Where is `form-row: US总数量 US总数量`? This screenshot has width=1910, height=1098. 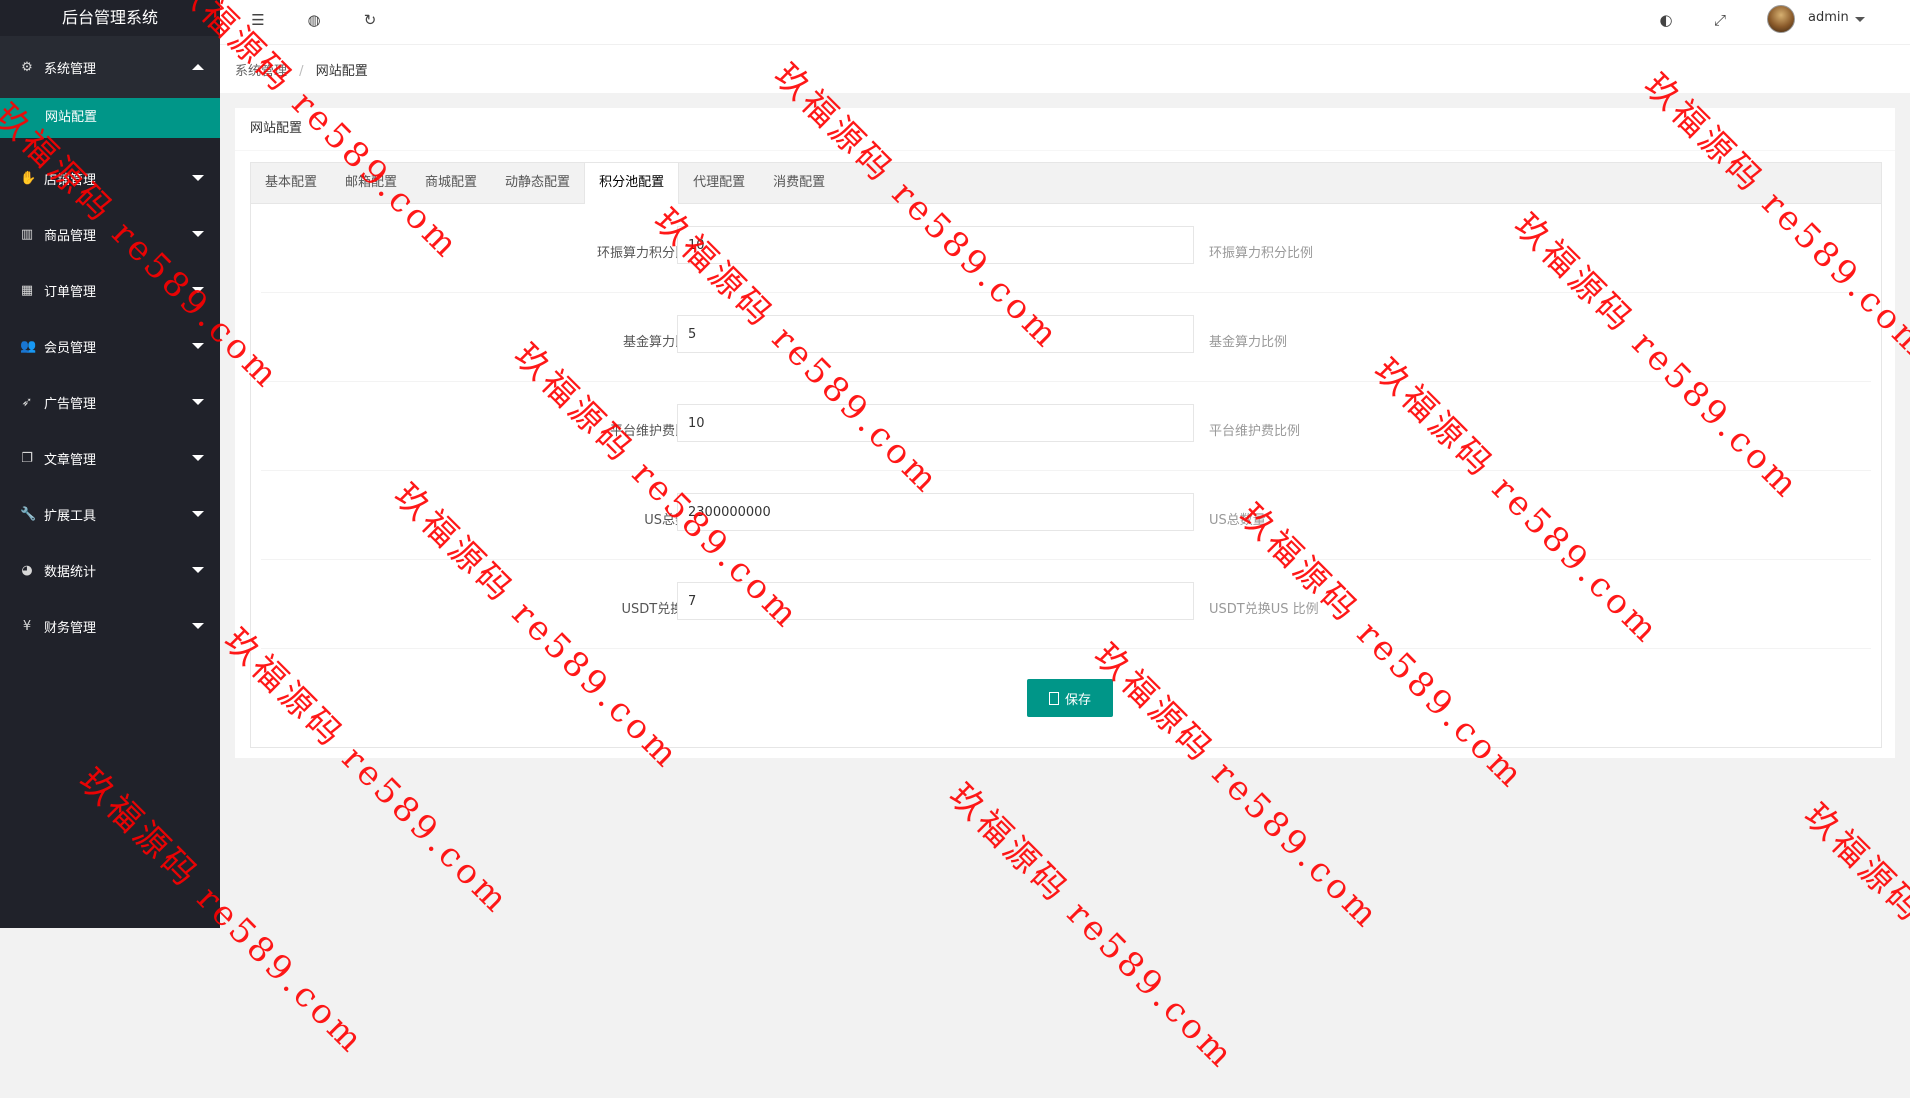 form-row: US总数量 US总数量 is located at coordinates (1066, 515).